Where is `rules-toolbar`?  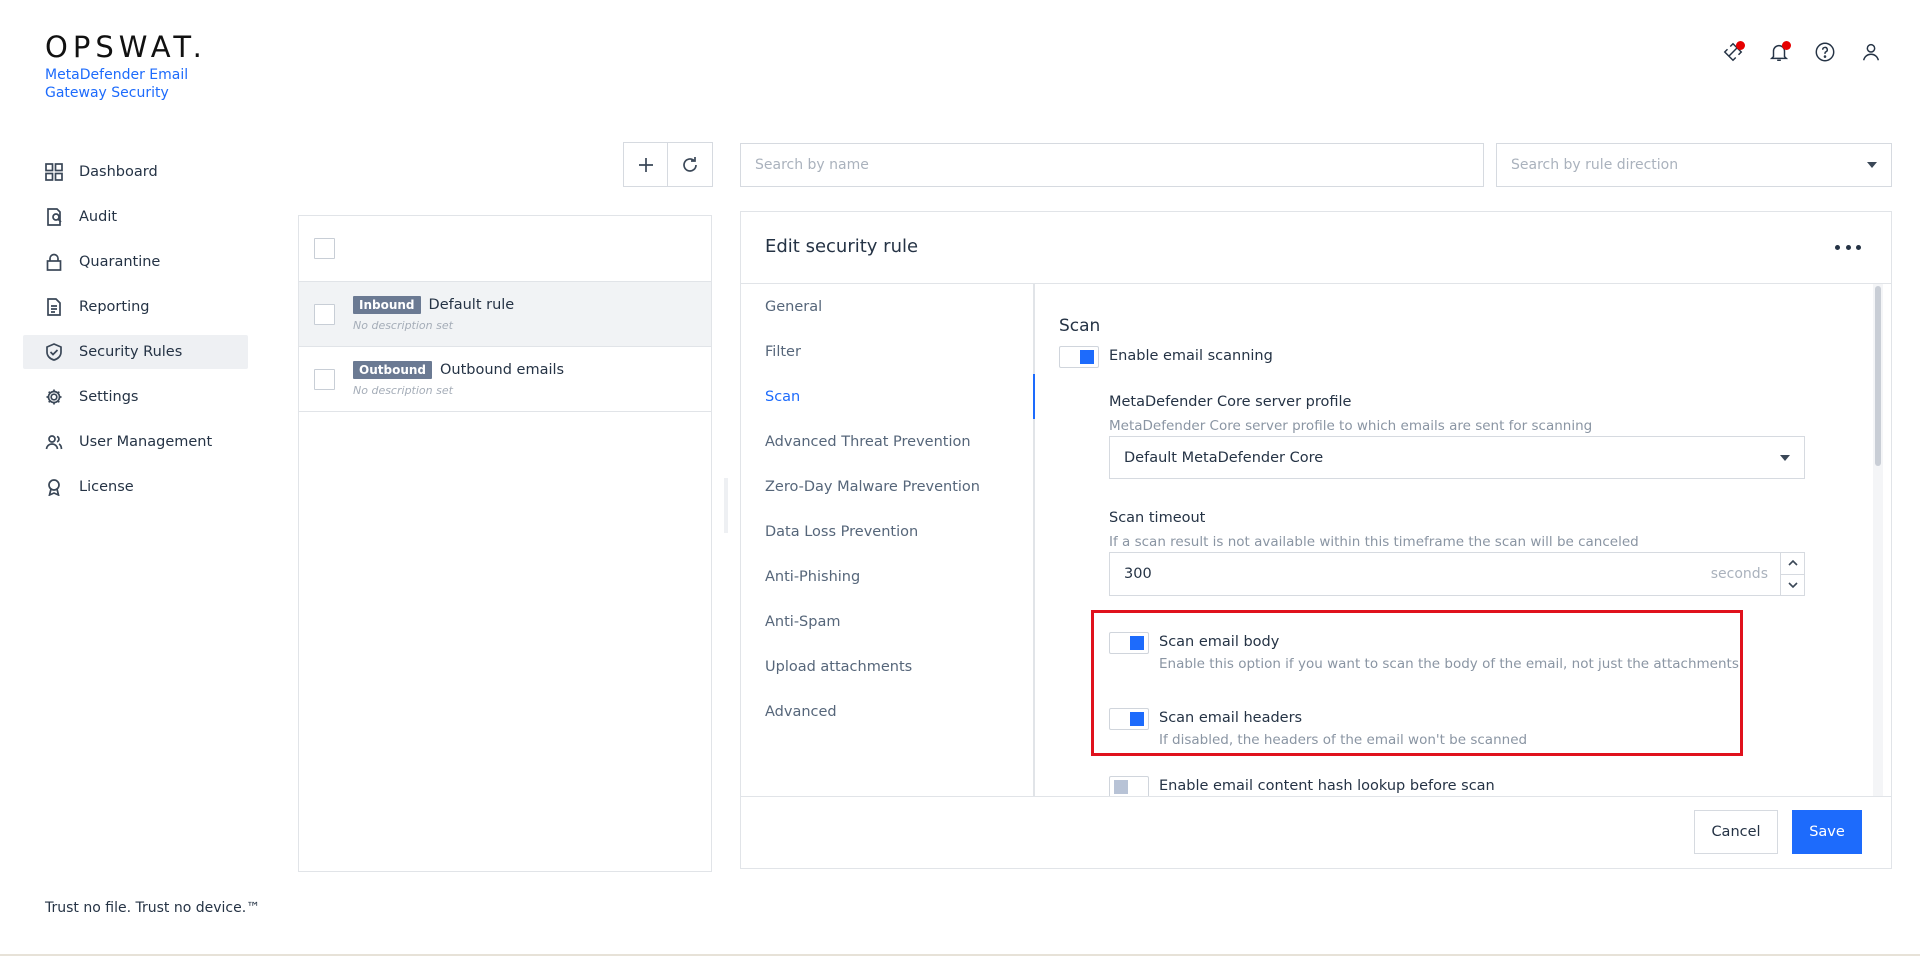 rules-toolbar is located at coordinates (668, 164).